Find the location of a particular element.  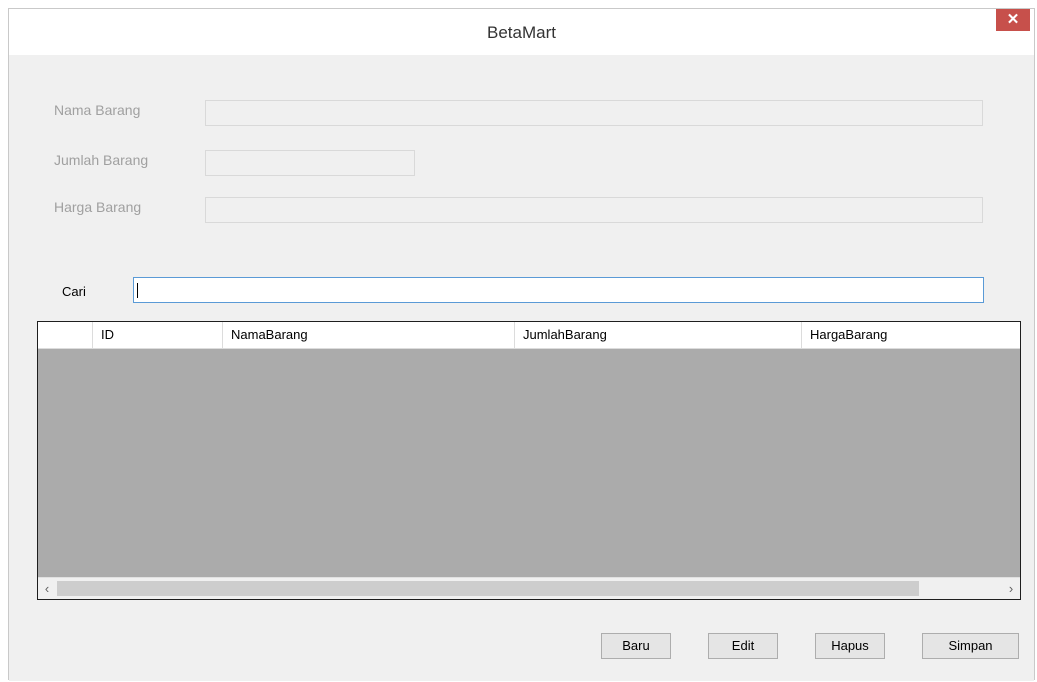

scroll-right-icon: › is located at coordinates (1011, 588).